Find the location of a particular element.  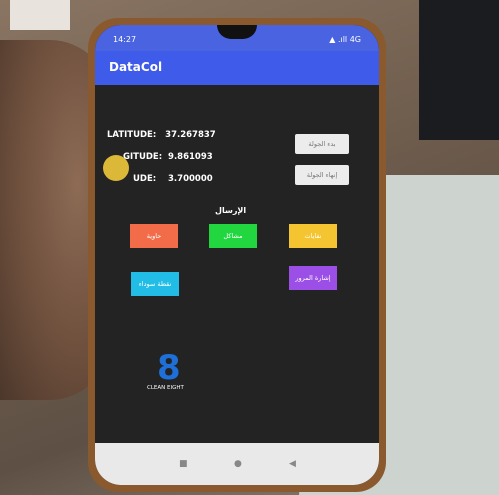

navigation-bar: ■ ● ◀ is located at coordinates (237, 464).